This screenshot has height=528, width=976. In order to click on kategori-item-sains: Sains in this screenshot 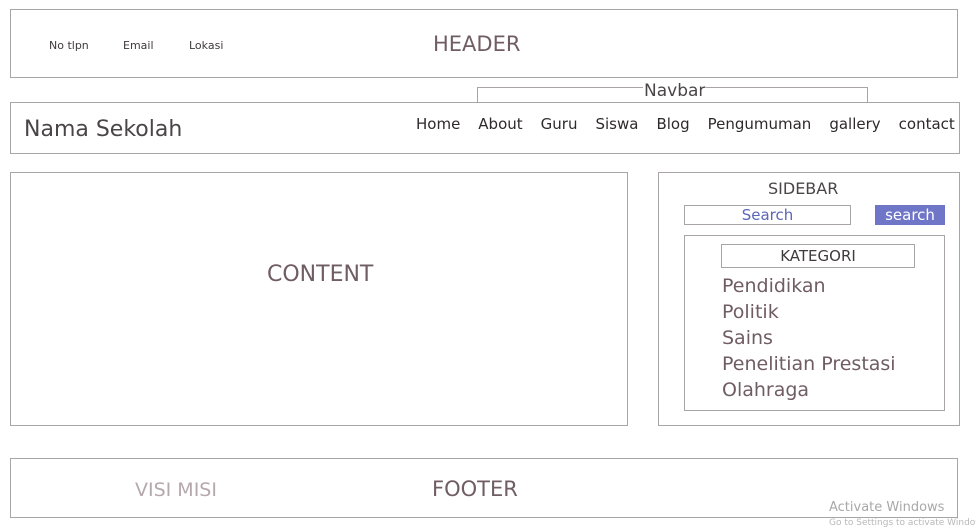, I will do `click(809, 338)`.